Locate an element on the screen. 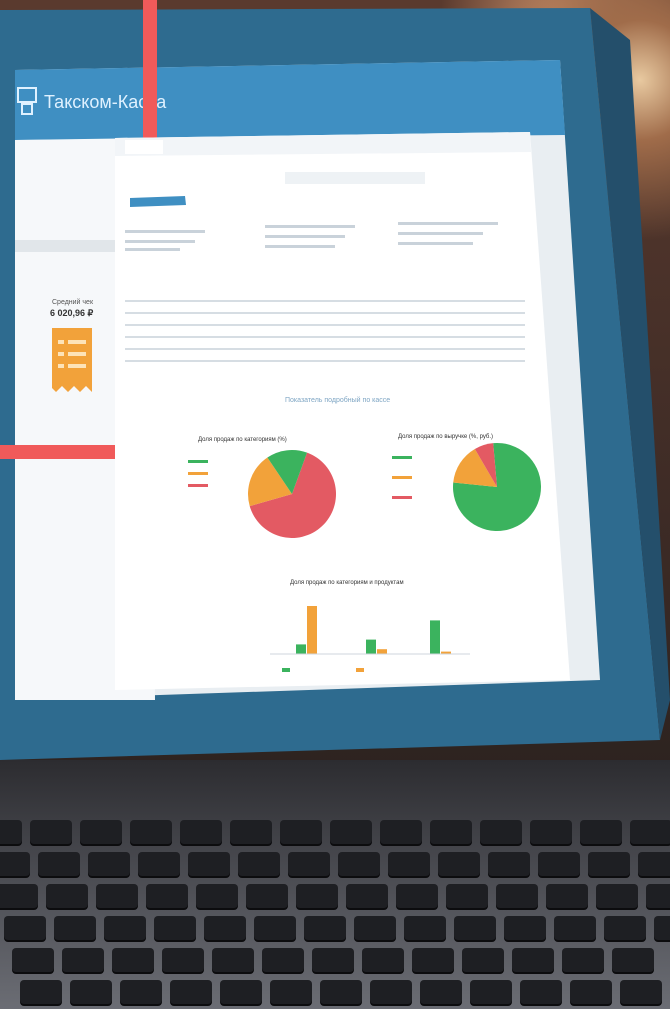  chart-right-title: Доля продаж по выручке (%, руб.) is located at coordinates (445, 437).